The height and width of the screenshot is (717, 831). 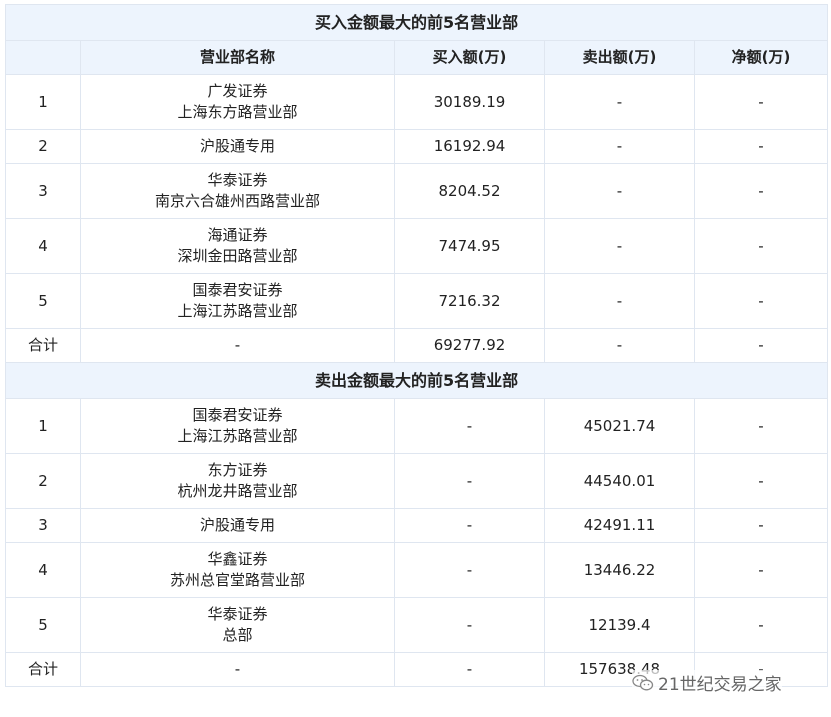 What do you see at coordinates (237, 625) in the screenshot?
I see `branch-name-cell: 华泰证券 总部` at bounding box center [237, 625].